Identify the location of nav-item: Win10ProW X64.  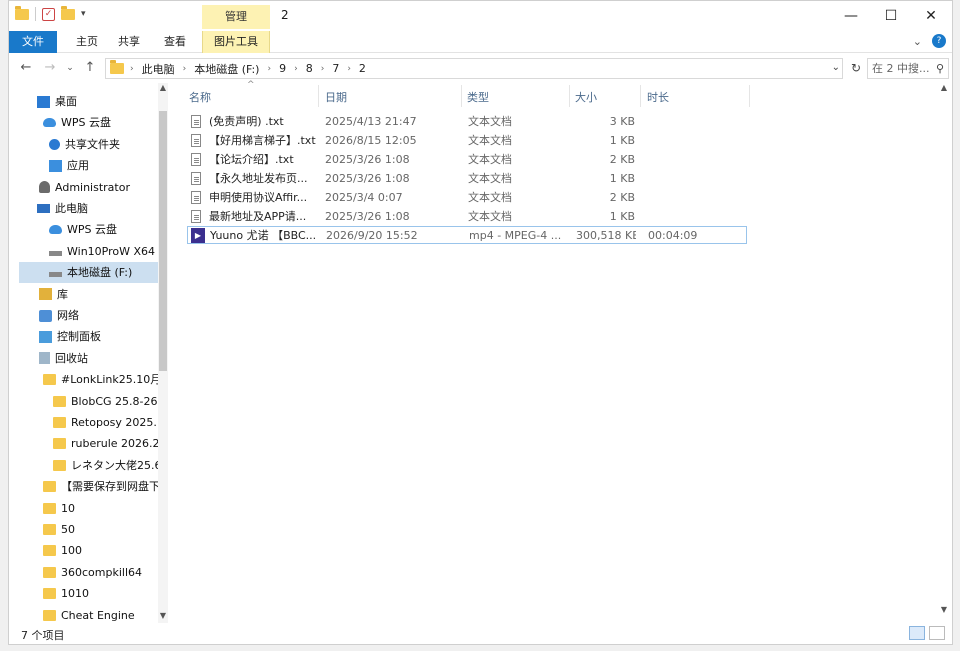
(89, 251).